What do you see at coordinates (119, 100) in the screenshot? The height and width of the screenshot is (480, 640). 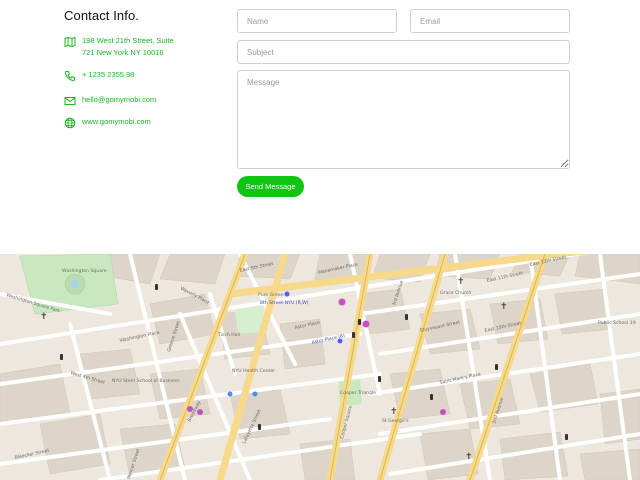 I see `email-link: hello@gomymobi.com` at bounding box center [119, 100].